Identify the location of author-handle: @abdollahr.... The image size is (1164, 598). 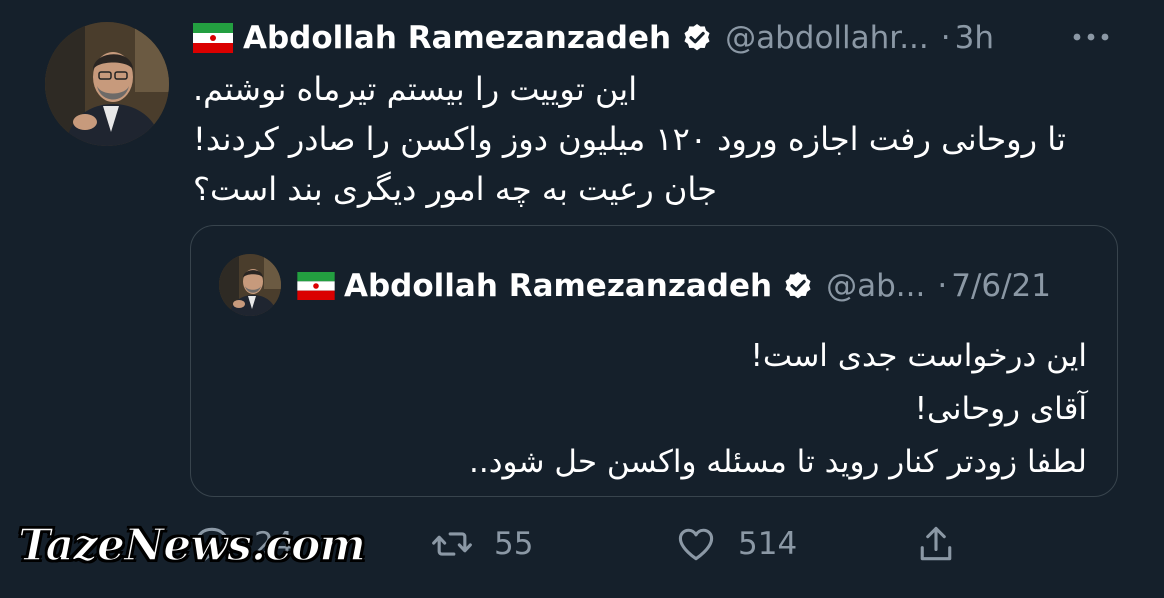
(827, 38).